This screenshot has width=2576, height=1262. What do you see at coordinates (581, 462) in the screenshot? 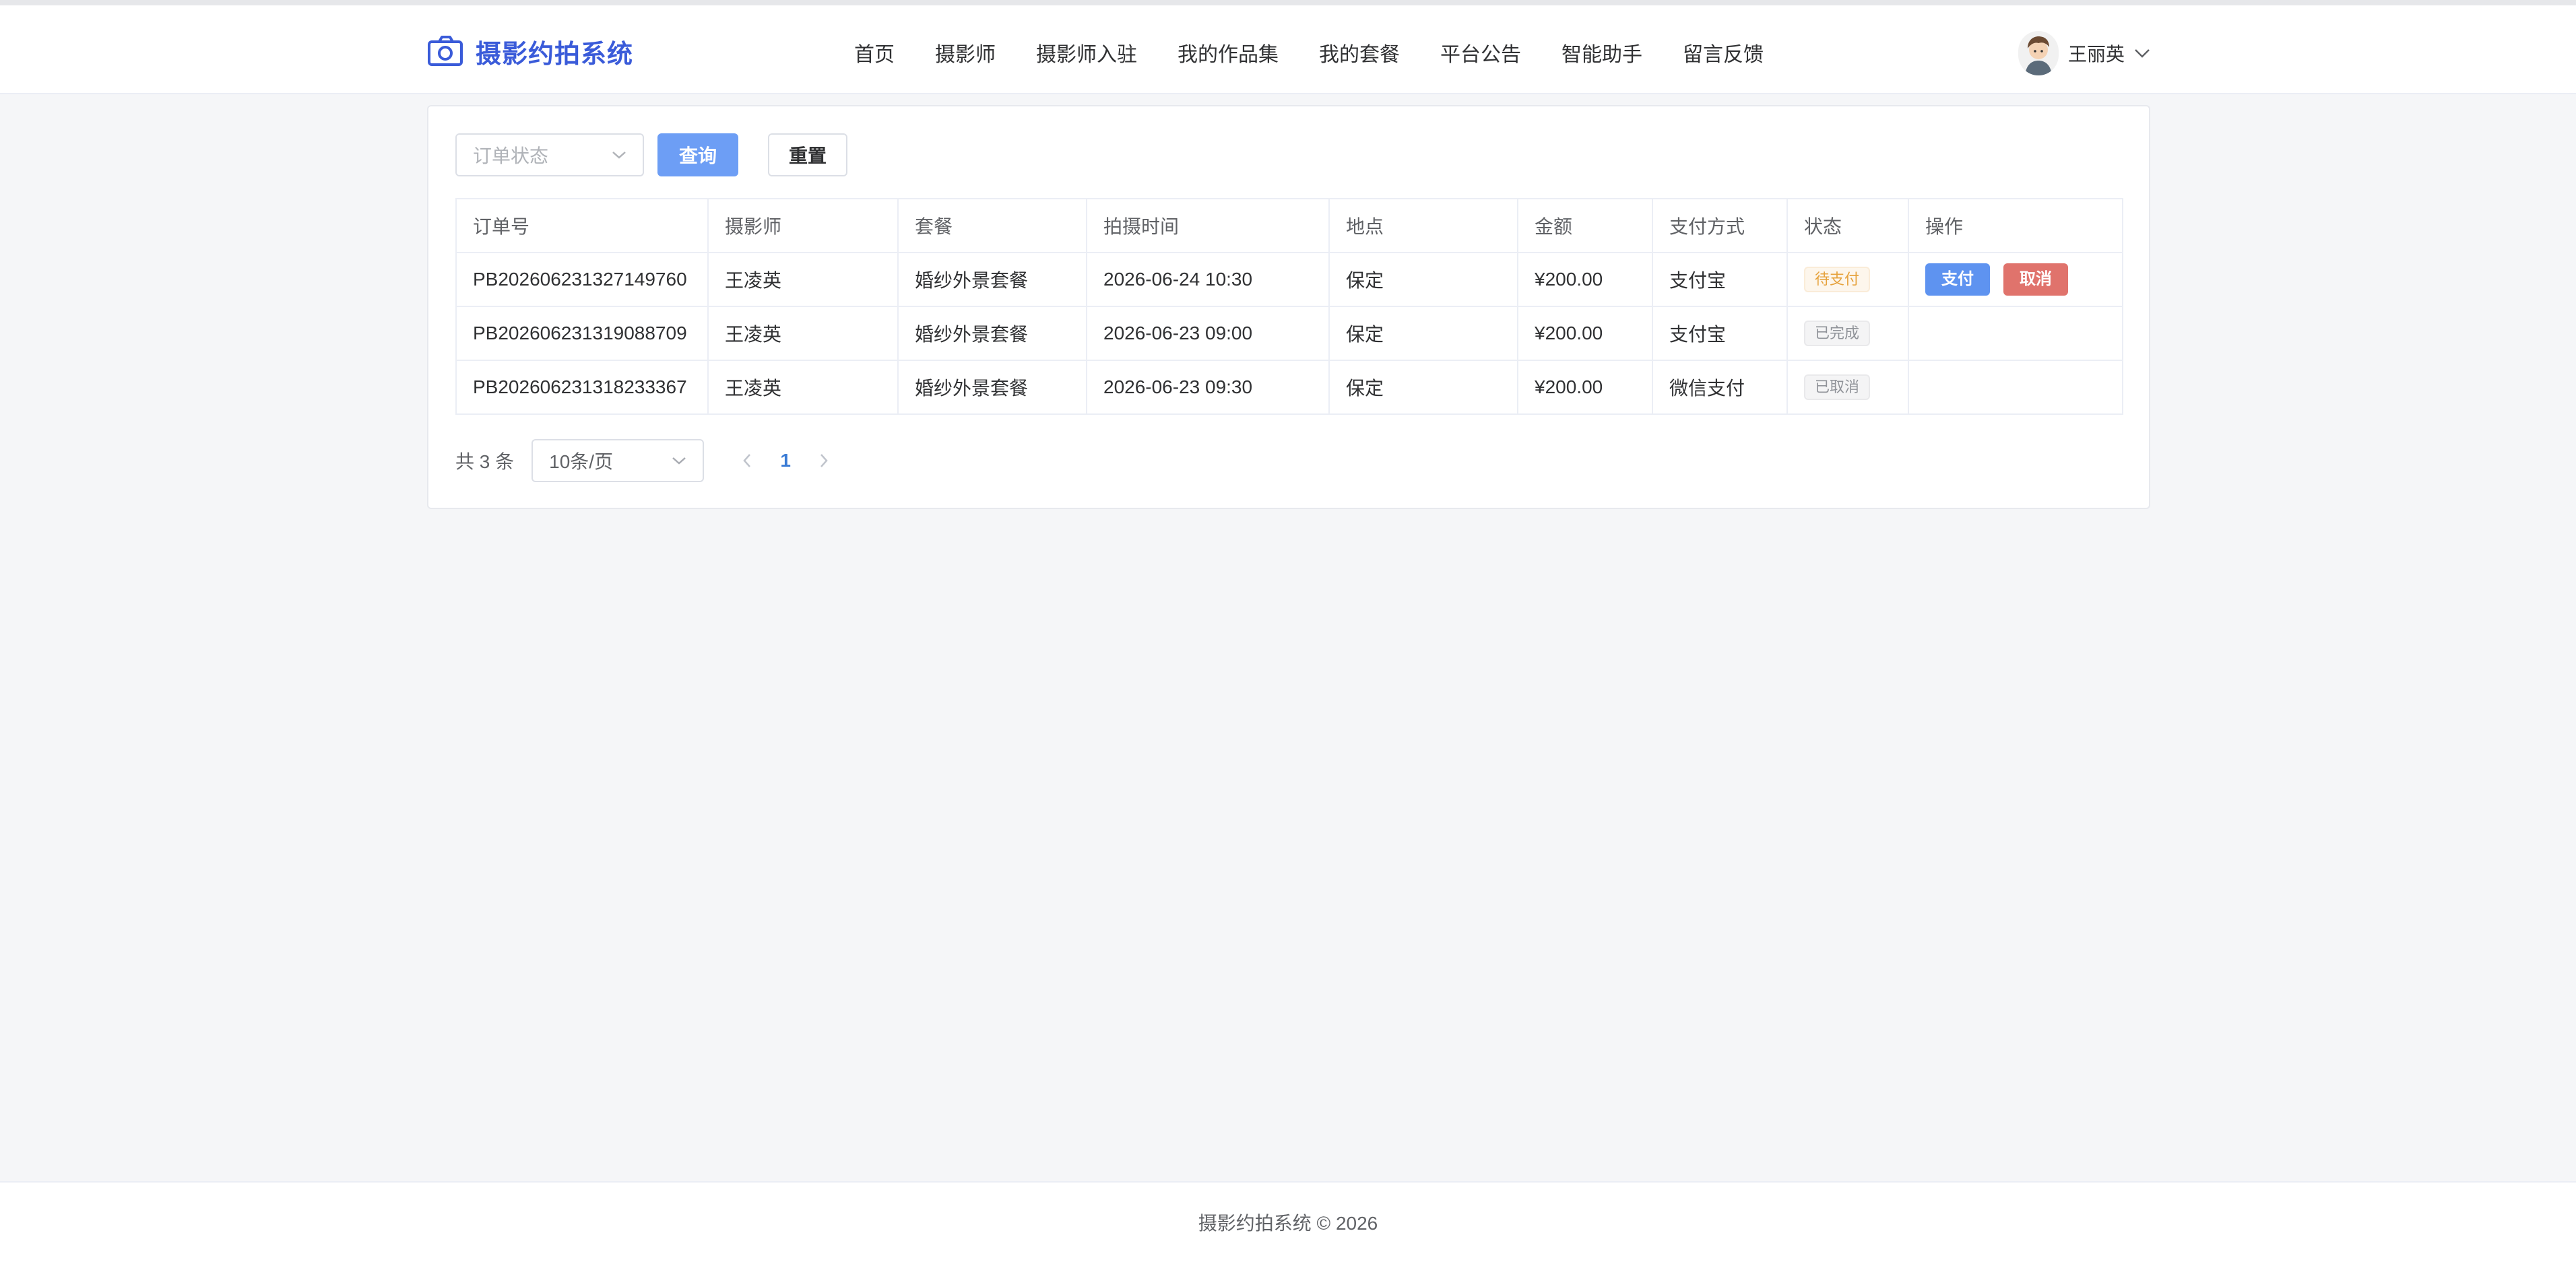
I see `page-size-value: 10条/页` at bounding box center [581, 462].